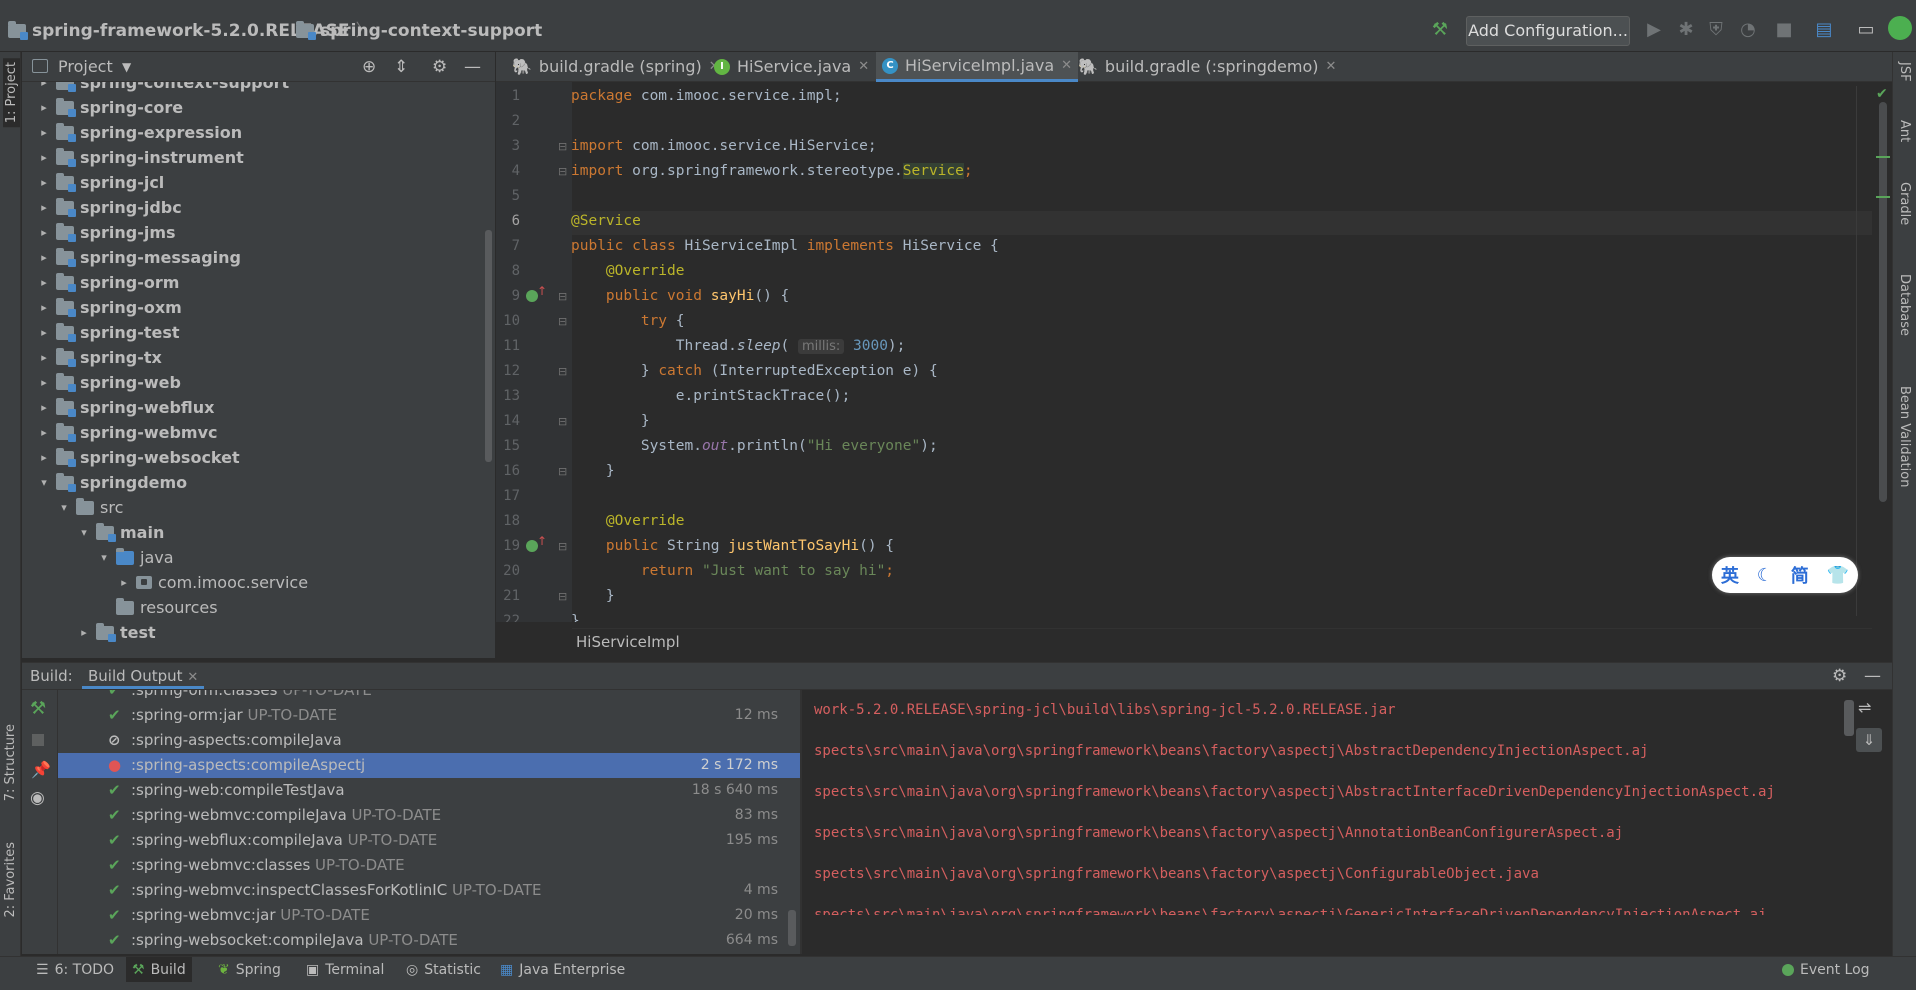 This screenshot has width=1916, height=990. What do you see at coordinates (1748, 30) in the screenshot?
I see `profile-icon: ◔` at bounding box center [1748, 30].